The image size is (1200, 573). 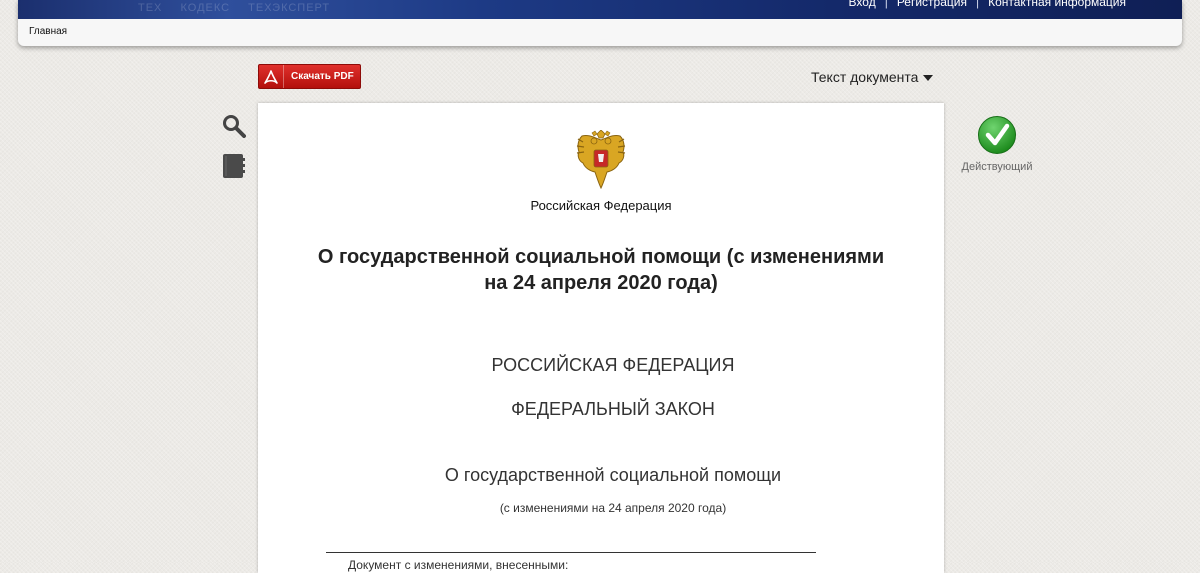 I want to click on status-label: Действующий, so click(x=997, y=167).